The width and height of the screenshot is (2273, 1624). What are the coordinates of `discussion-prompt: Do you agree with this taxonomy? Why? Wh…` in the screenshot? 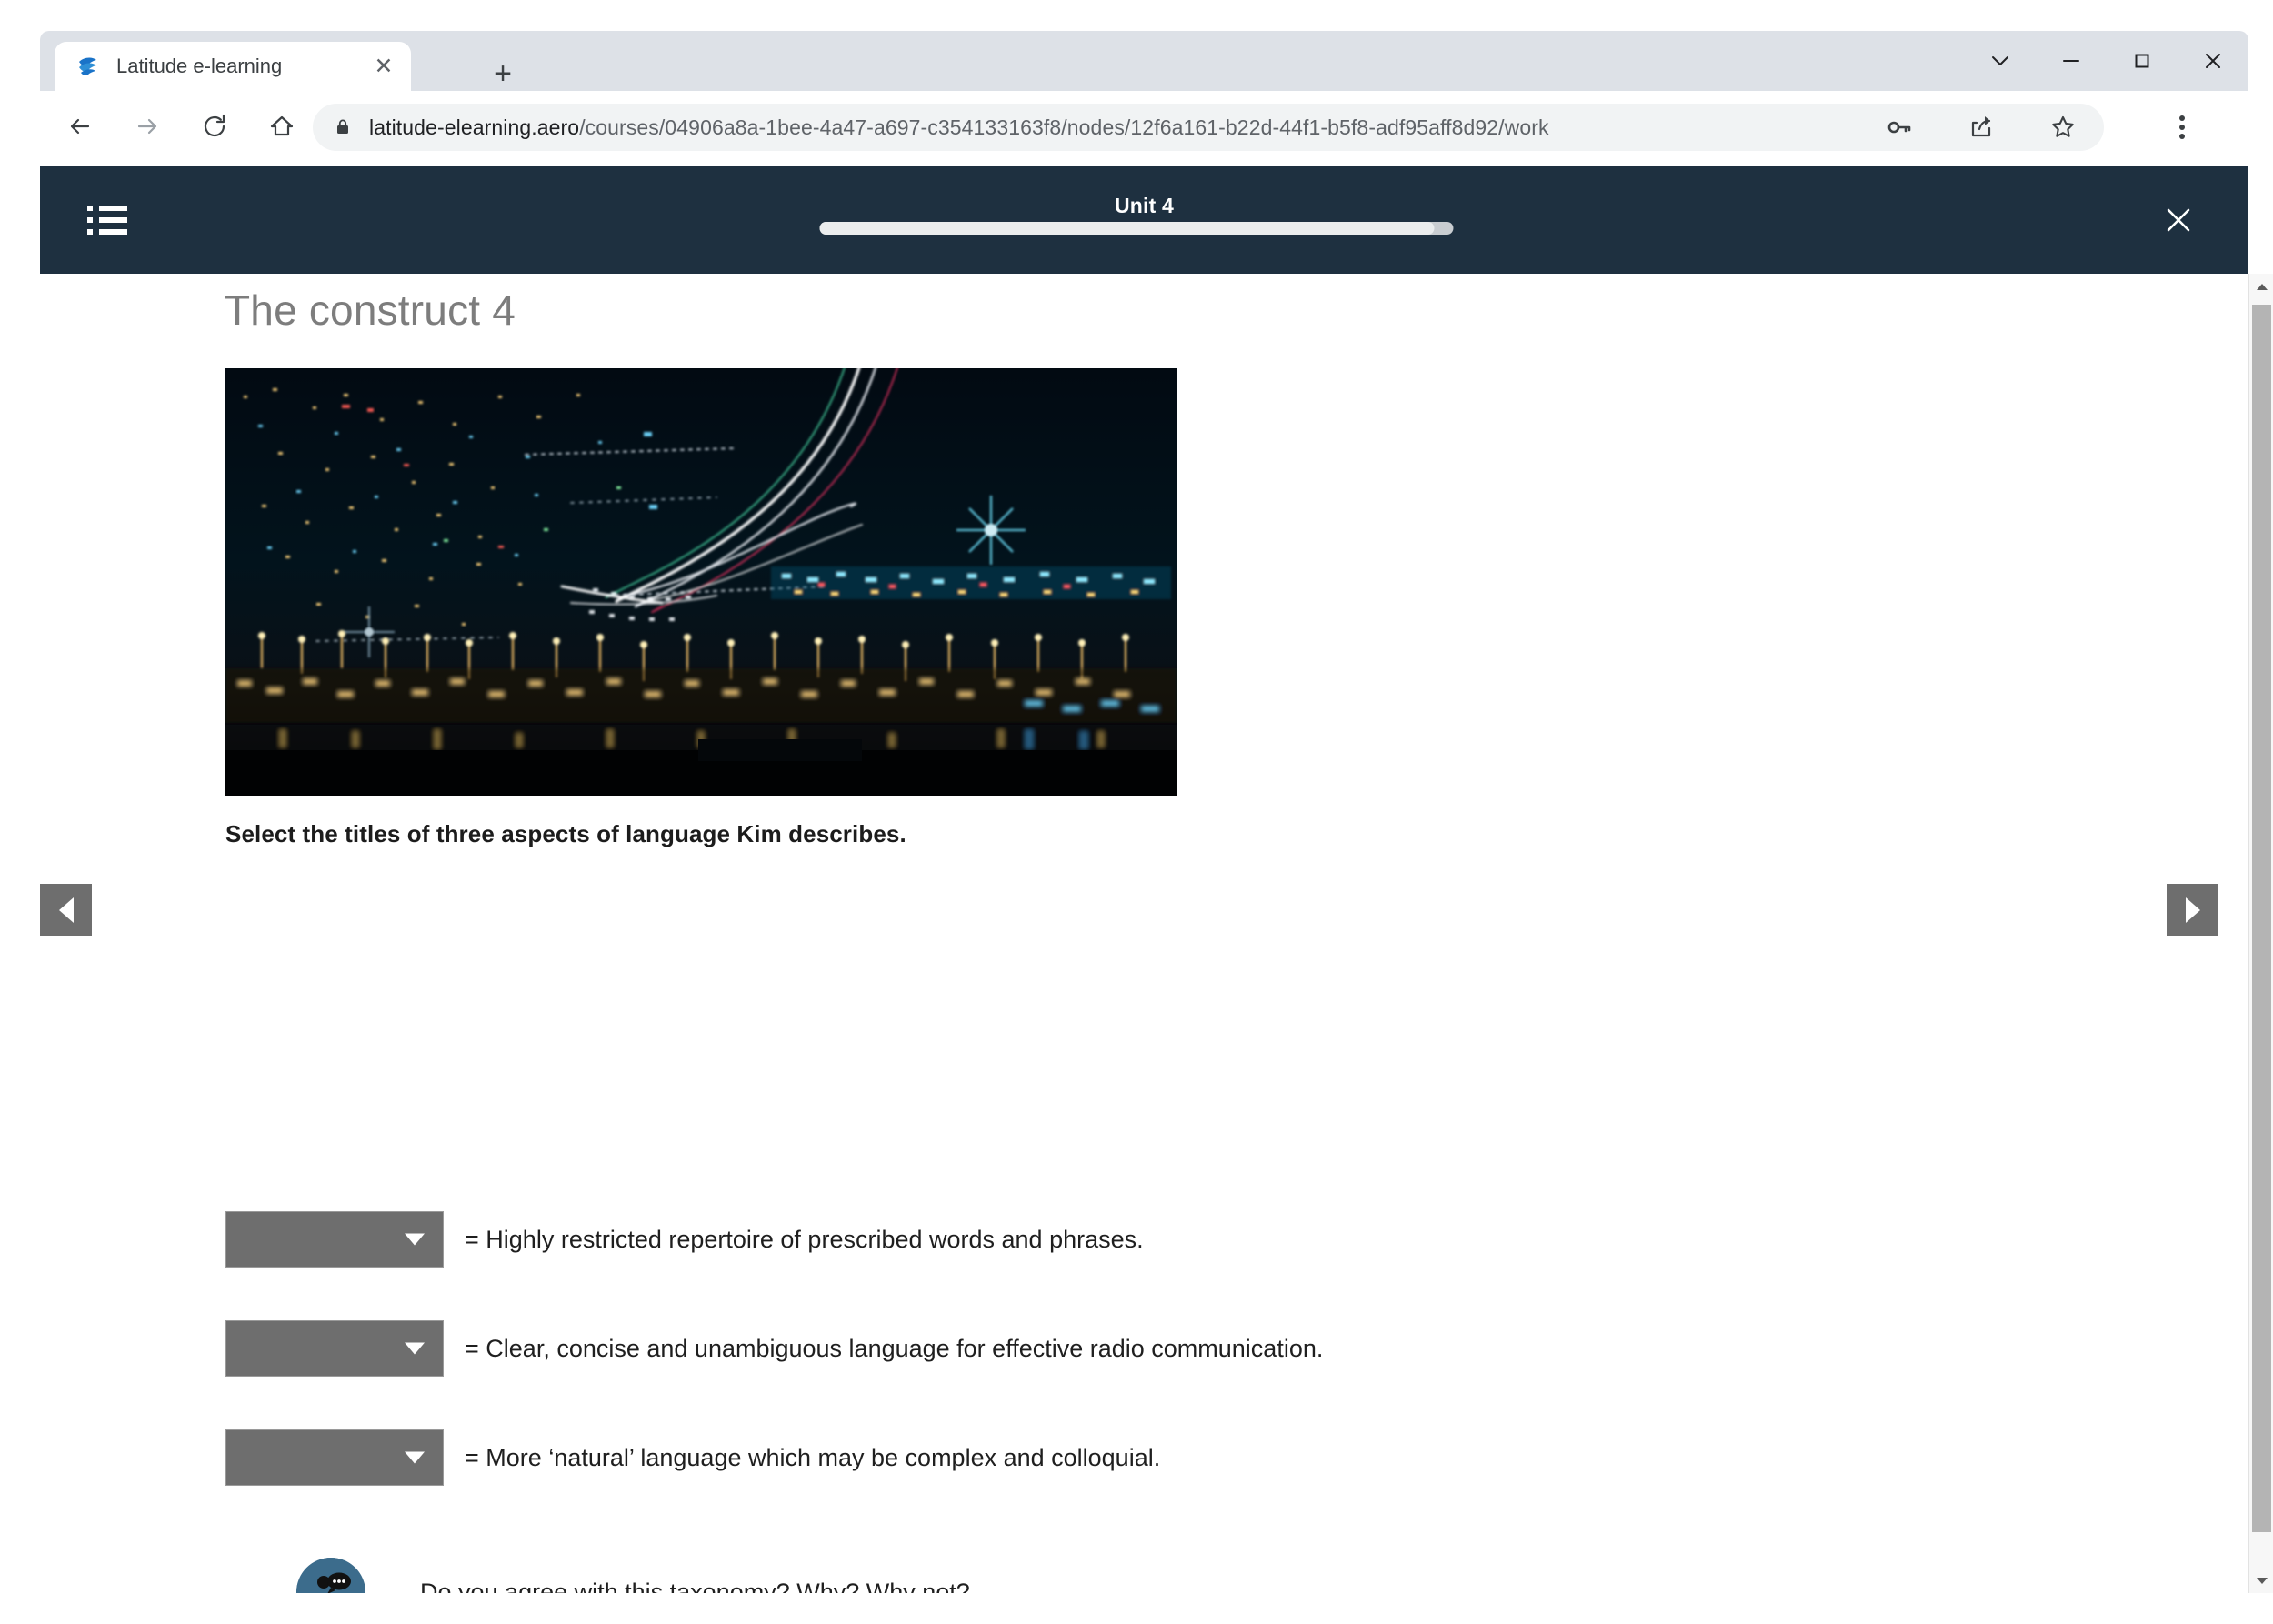 It's located at (633, 1575).